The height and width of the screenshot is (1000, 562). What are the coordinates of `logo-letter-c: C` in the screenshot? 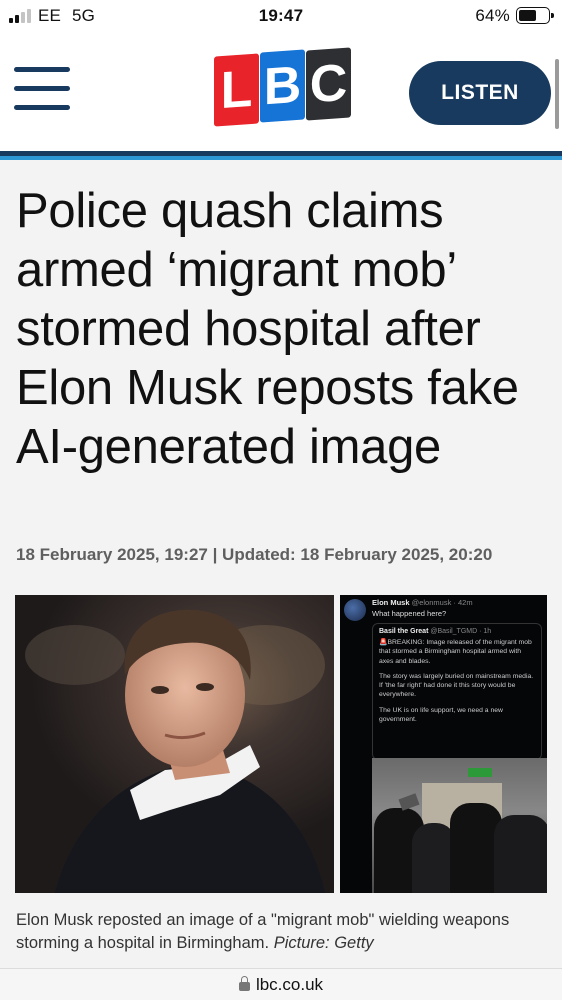 It's located at (328, 84).